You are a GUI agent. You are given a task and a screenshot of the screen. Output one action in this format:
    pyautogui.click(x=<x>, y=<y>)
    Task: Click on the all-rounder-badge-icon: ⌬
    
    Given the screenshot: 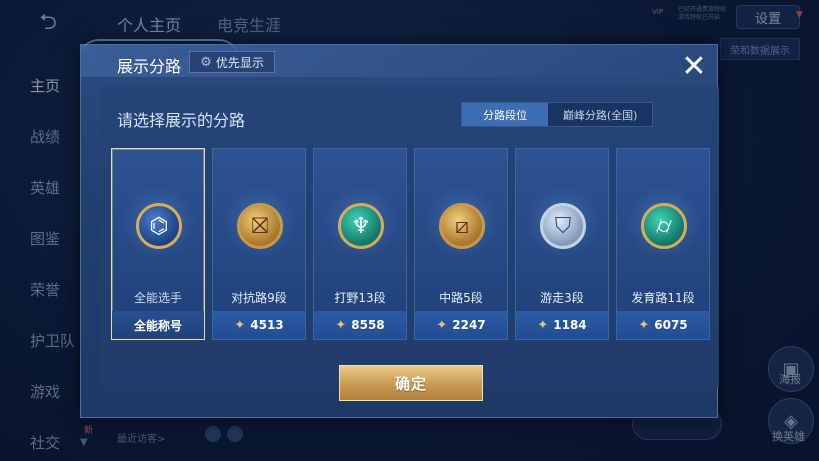 What is the action you would take?
    pyautogui.click(x=159, y=226)
    